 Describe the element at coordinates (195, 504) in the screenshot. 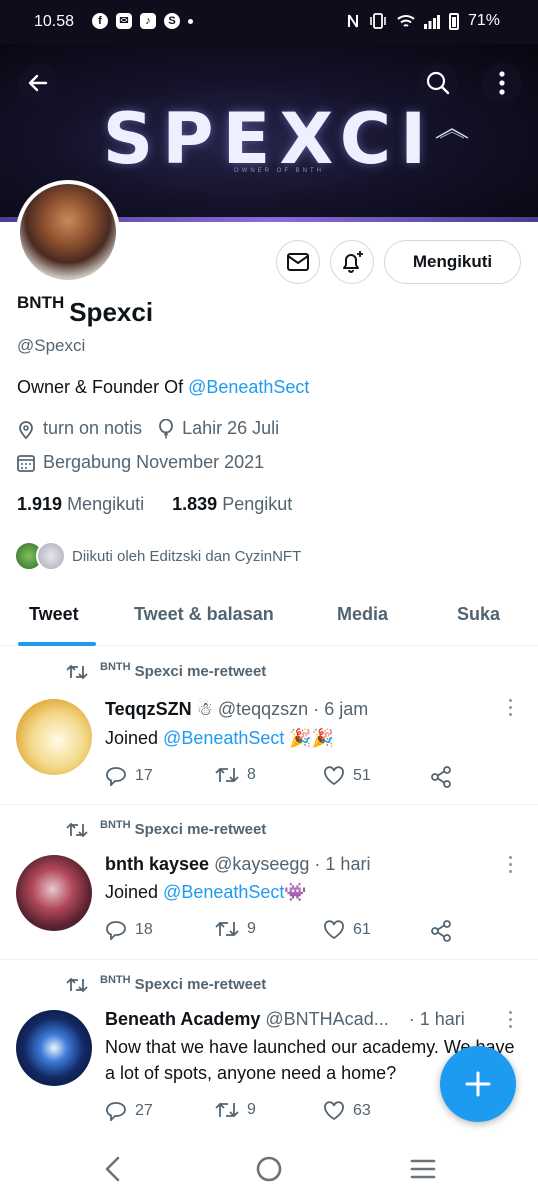

I see `followers-count: 1.839` at that location.